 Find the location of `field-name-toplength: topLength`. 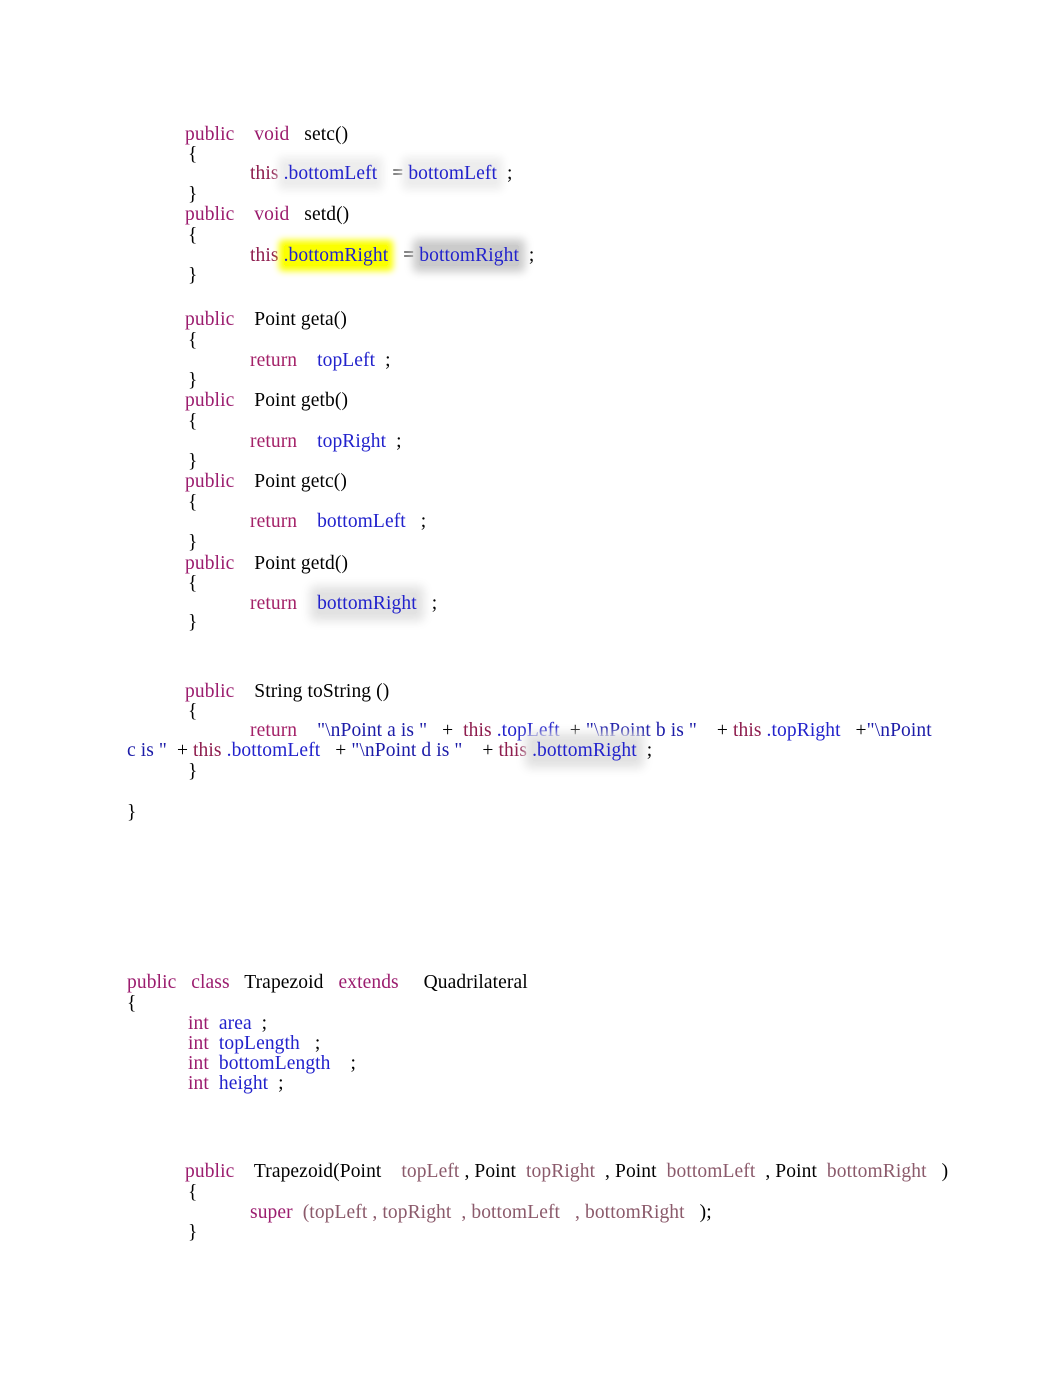

field-name-toplength: topLength is located at coordinates (259, 1043).